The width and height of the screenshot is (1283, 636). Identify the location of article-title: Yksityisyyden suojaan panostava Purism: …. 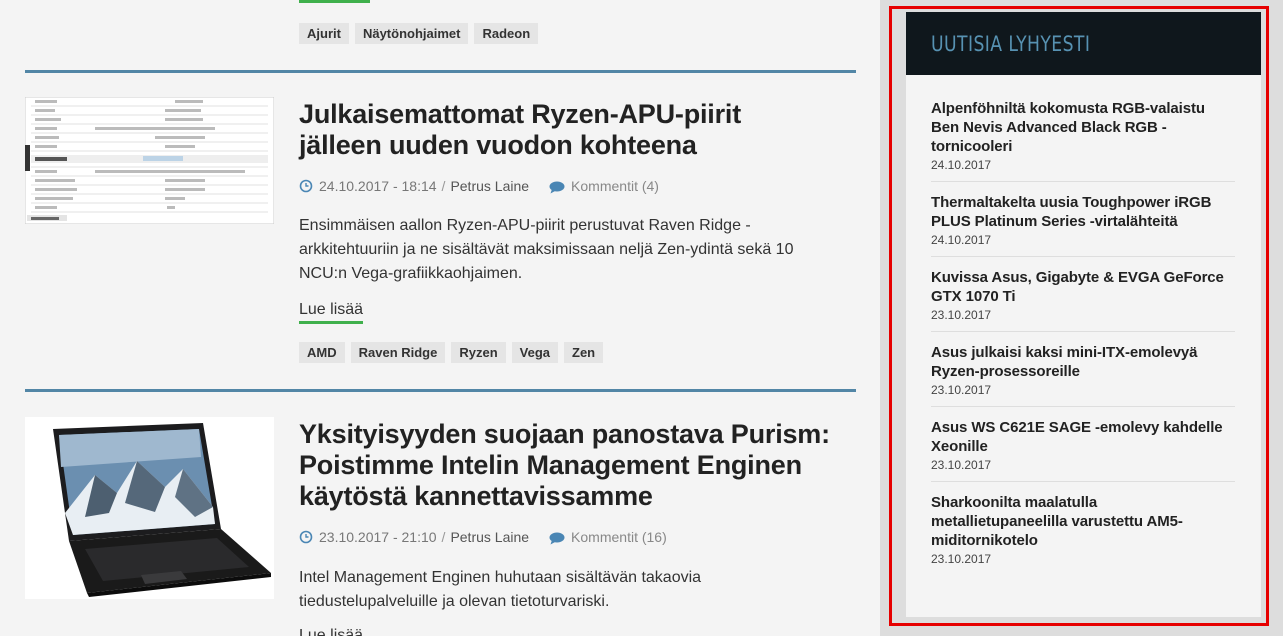
(579, 465).